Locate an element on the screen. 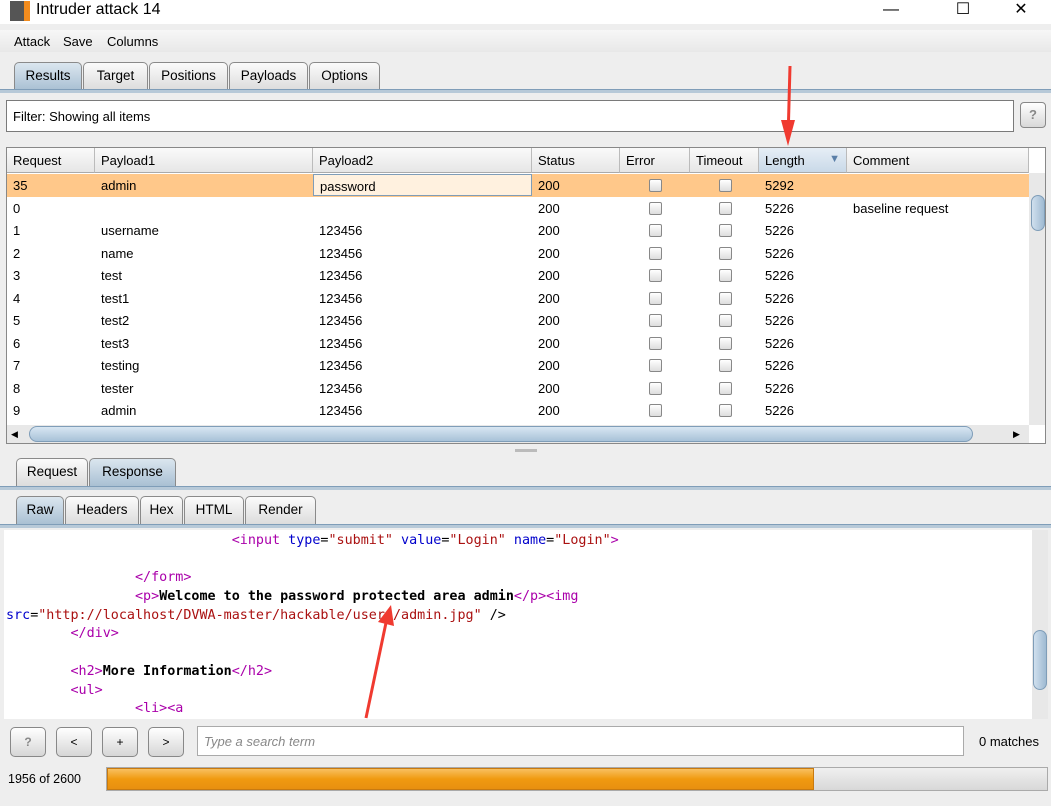 This screenshot has width=1051, height=806. horizontal-scrollbar: ◀ ▶ is located at coordinates (518, 434).